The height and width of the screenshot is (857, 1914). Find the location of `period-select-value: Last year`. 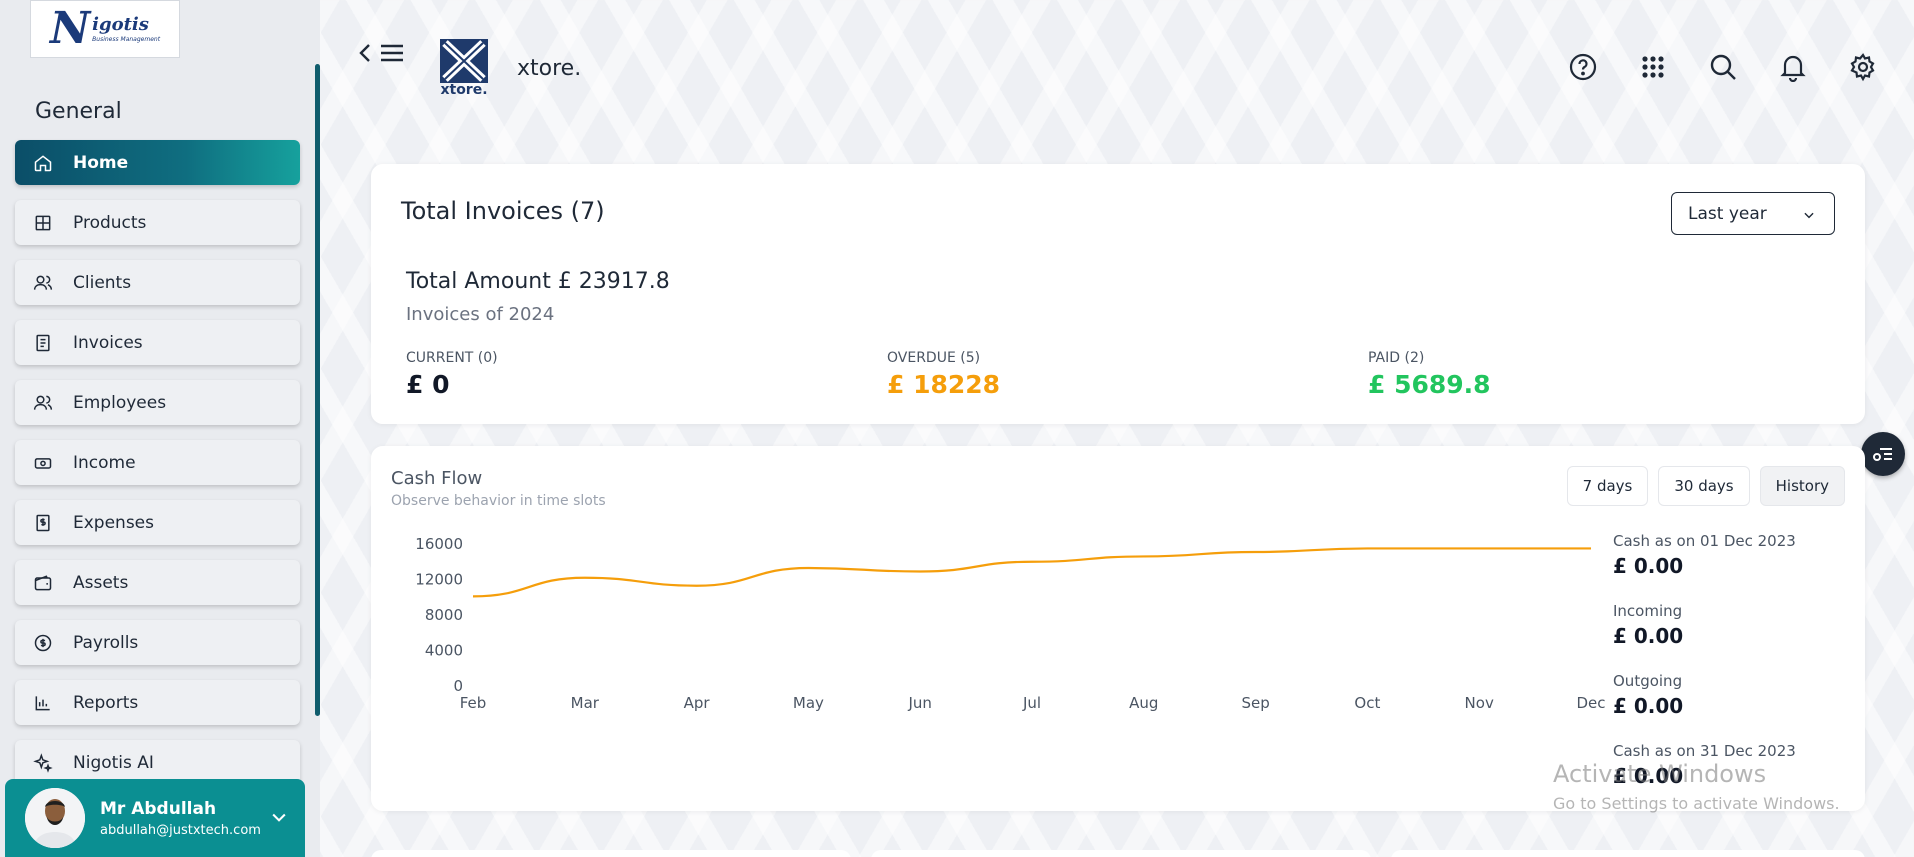

period-select-value: Last year is located at coordinates (1727, 213).